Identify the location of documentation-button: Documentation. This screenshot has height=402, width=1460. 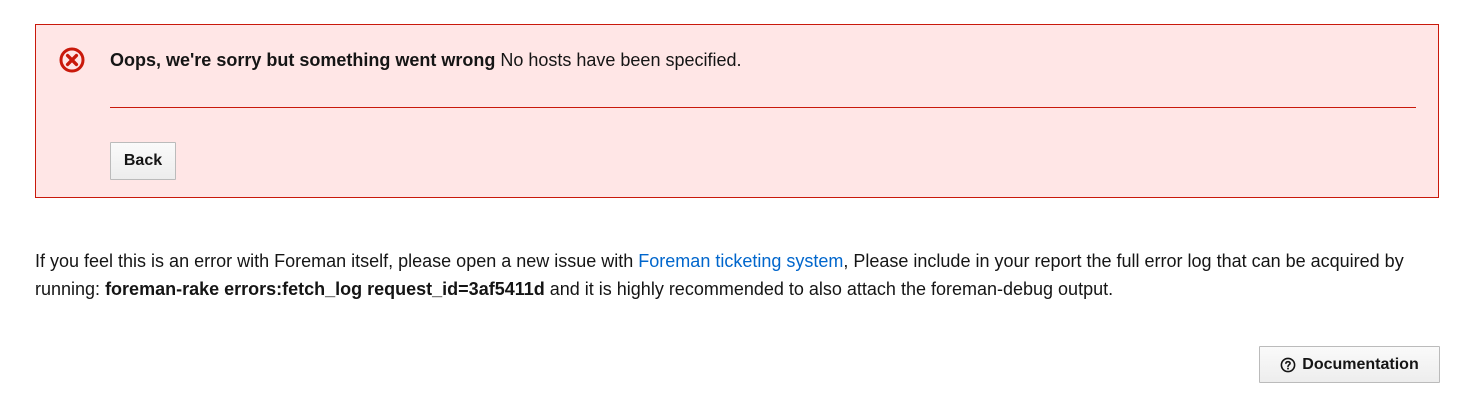
(1349, 364).